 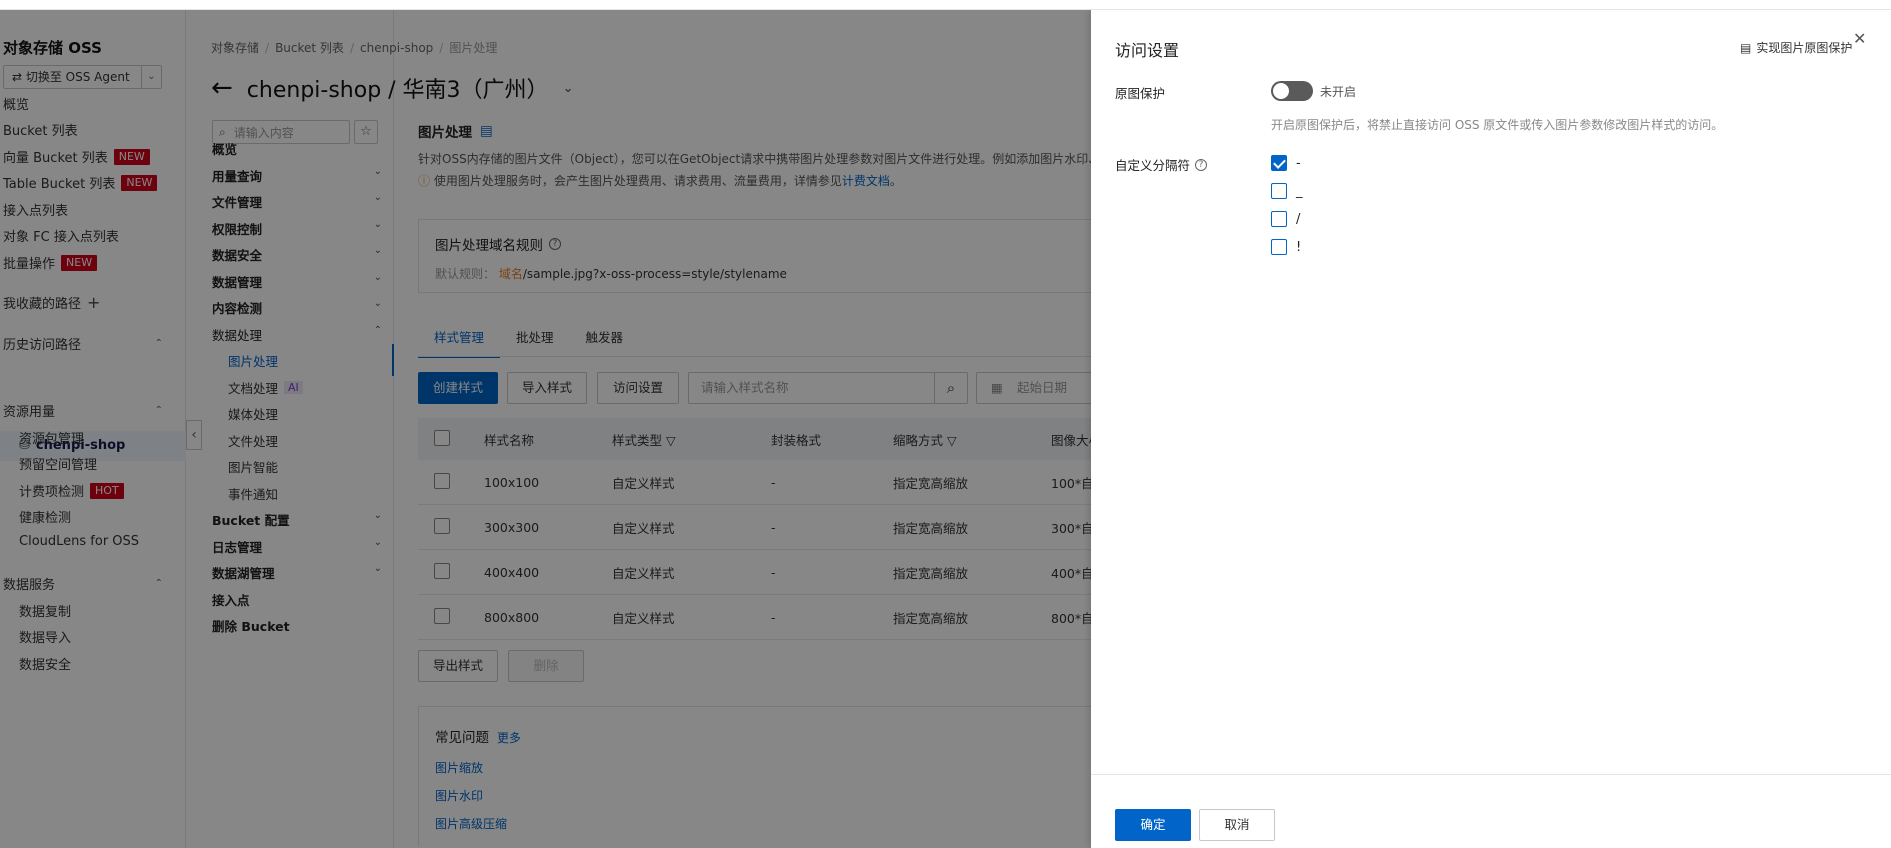 What do you see at coordinates (1281, 91) in the screenshot?
I see `toggle-knob` at bounding box center [1281, 91].